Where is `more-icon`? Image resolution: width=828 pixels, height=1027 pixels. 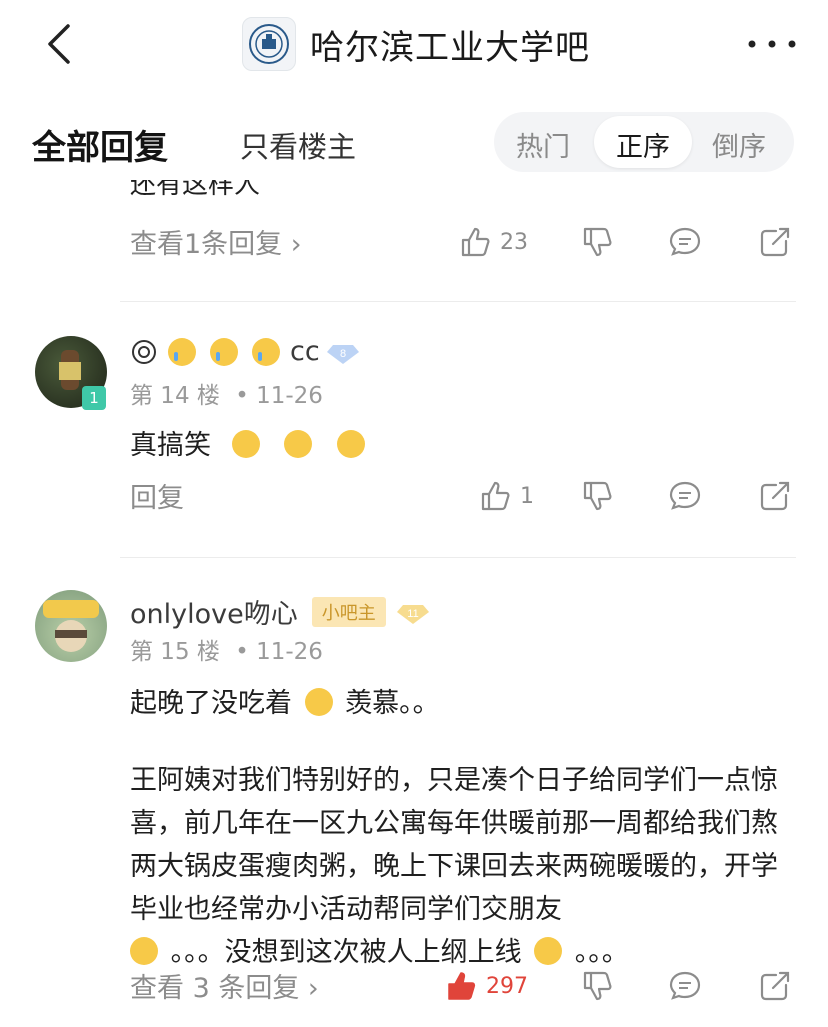
more-icon is located at coordinates (772, 44).